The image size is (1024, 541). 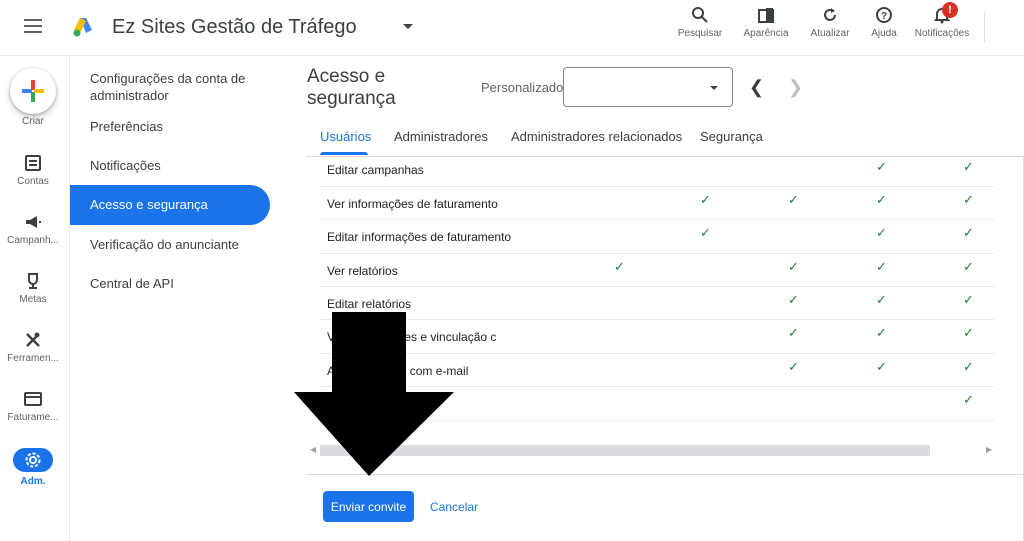 I want to click on credit-card-icon, so click(x=33, y=399).